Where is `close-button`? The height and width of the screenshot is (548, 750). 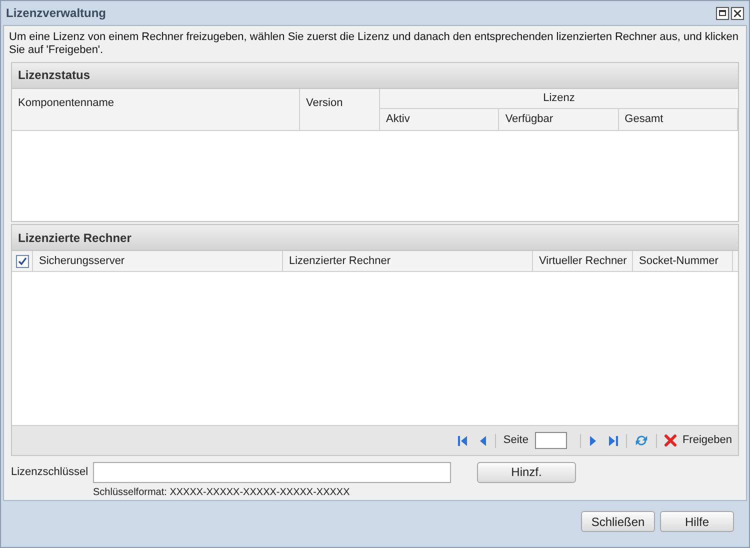
close-button is located at coordinates (737, 13).